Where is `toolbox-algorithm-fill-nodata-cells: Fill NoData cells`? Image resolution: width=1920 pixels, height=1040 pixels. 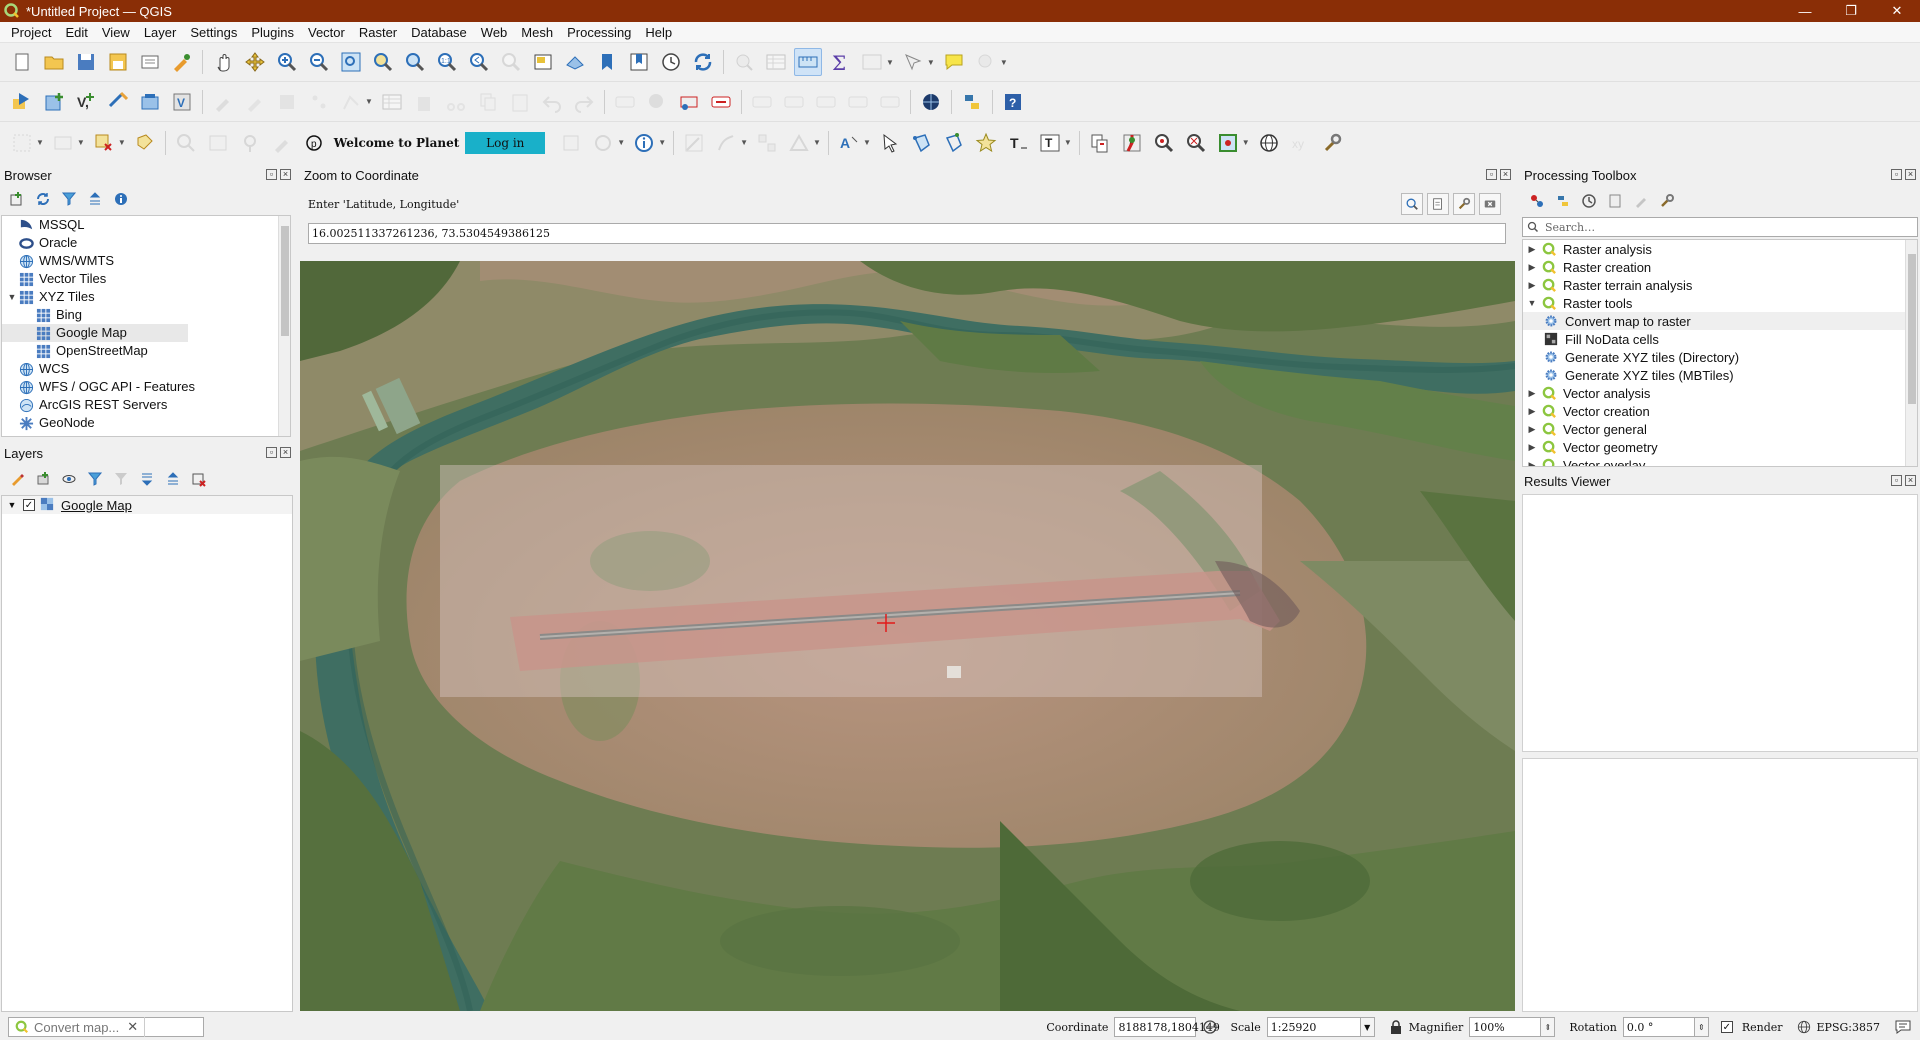 toolbox-algorithm-fill-nodata-cells: Fill NoData cells is located at coordinates (1720, 339).